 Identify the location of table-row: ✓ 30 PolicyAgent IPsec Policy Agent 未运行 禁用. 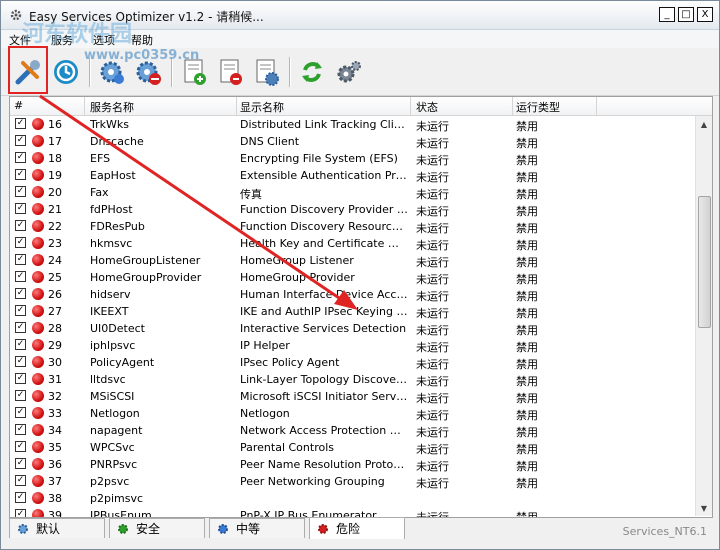
(353, 362).